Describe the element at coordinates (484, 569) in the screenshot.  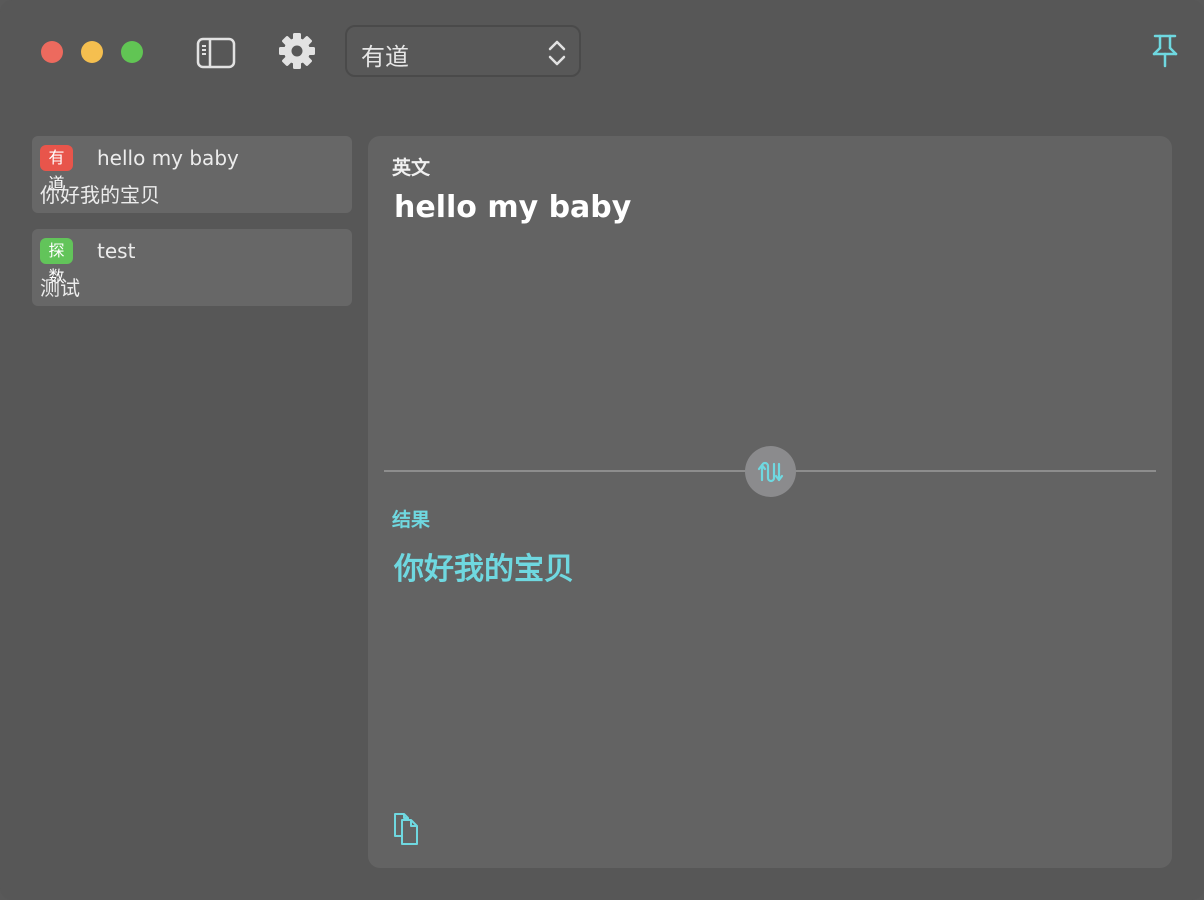
I see `result-text: 你好我的宝贝` at that location.